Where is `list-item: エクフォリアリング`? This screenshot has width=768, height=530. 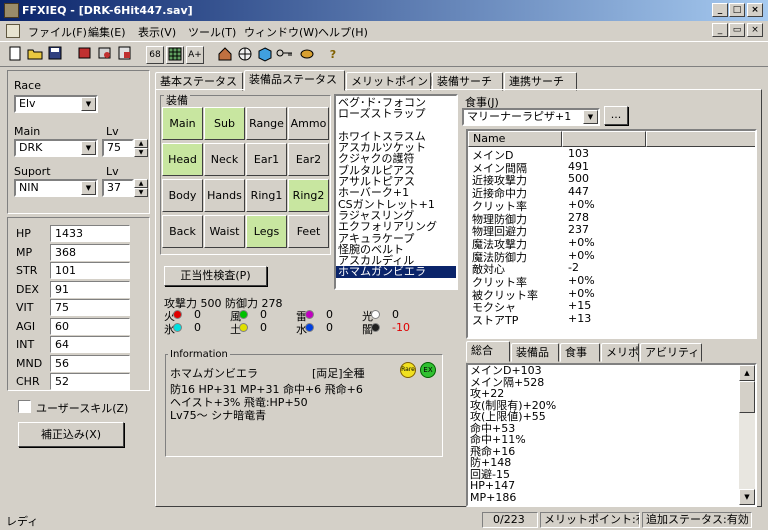
list-item: エクフォリアリング is located at coordinates (396, 226).